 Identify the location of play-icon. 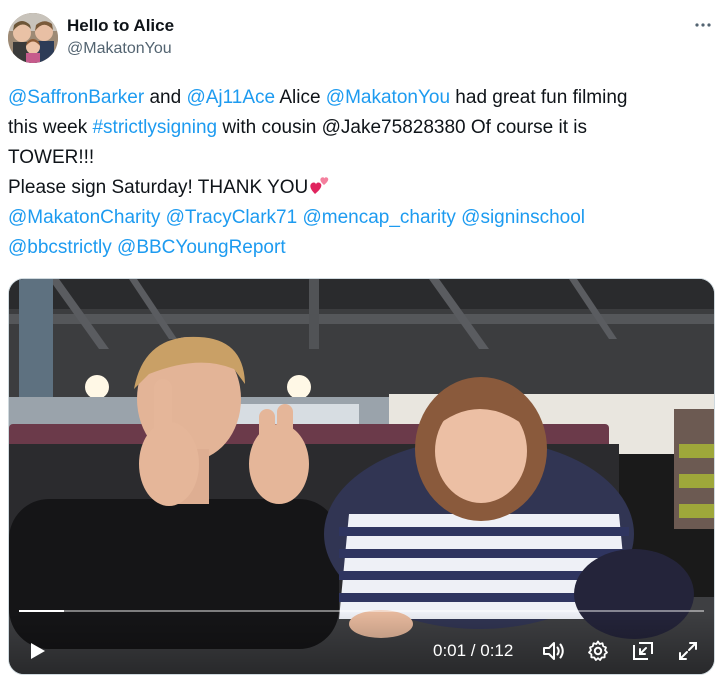
(38, 651).